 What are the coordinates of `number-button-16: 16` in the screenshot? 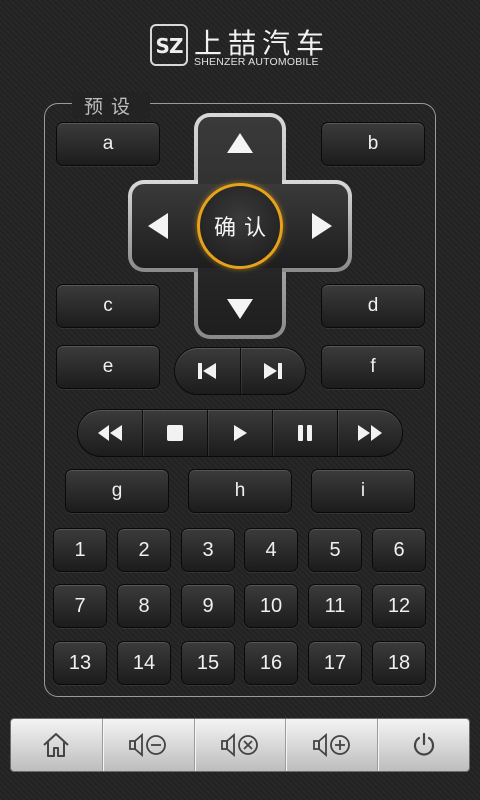 It's located at (271, 663).